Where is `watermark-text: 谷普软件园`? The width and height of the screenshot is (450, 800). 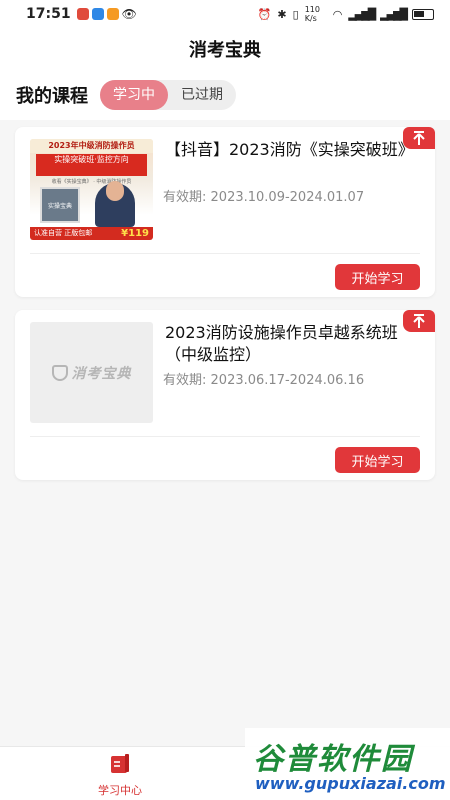
watermark-text: 谷普软件园 is located at coordinates (333, 759).